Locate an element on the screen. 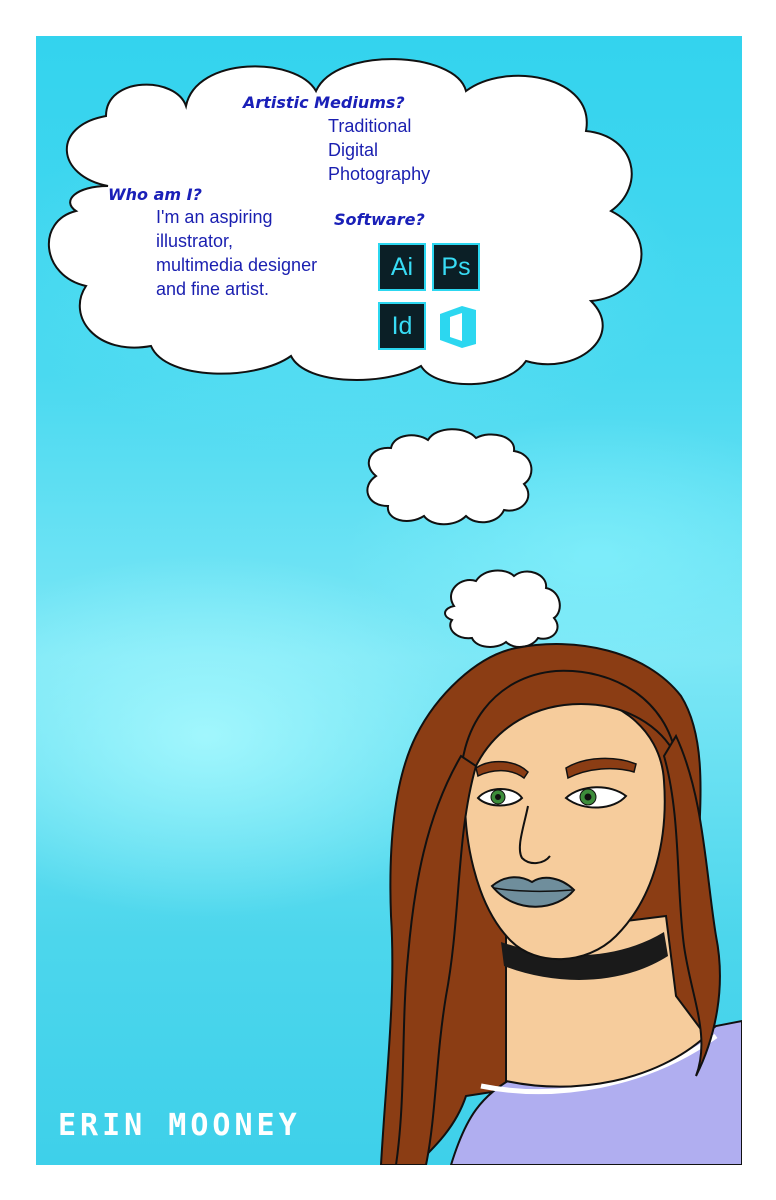 The image size is (776, 1200). artist-name: ERIN MOONEY is located at coordinates (179, 1125).